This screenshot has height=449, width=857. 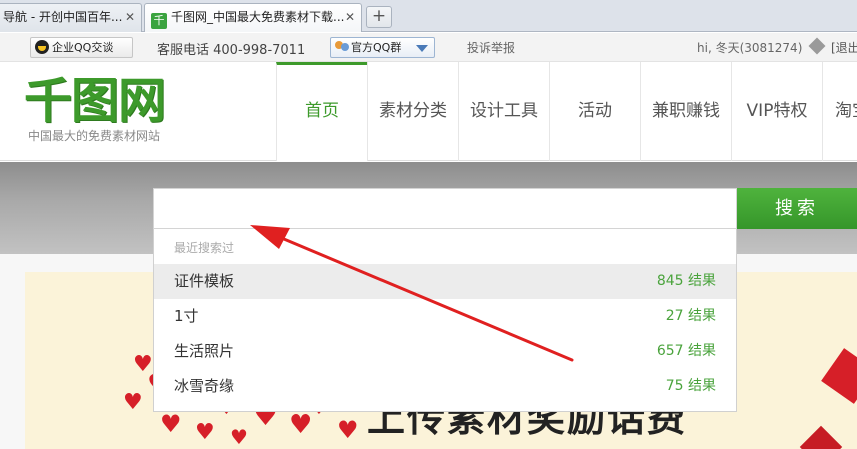 What do you see at coordinates (422, 48) in the screenshot?
I see `chevron-down-icon` at bounding box center [422, 48].